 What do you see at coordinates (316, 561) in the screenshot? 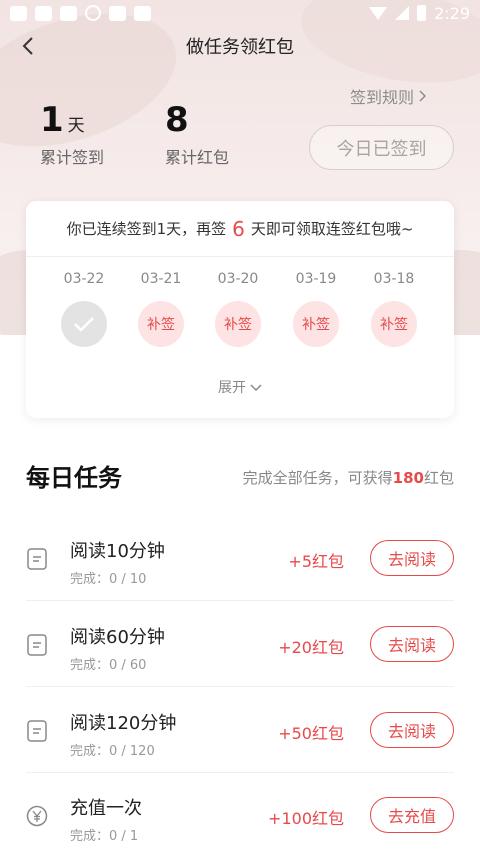
I see `task-reward: +5红包` at bounding box center [316, 561].